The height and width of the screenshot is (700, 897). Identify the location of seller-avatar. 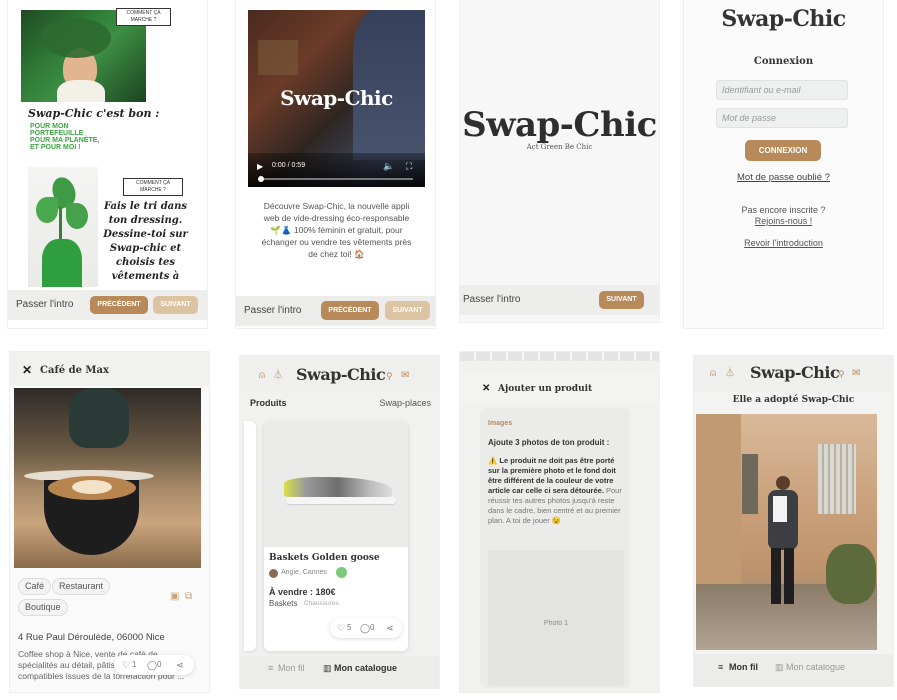
(273, 573).